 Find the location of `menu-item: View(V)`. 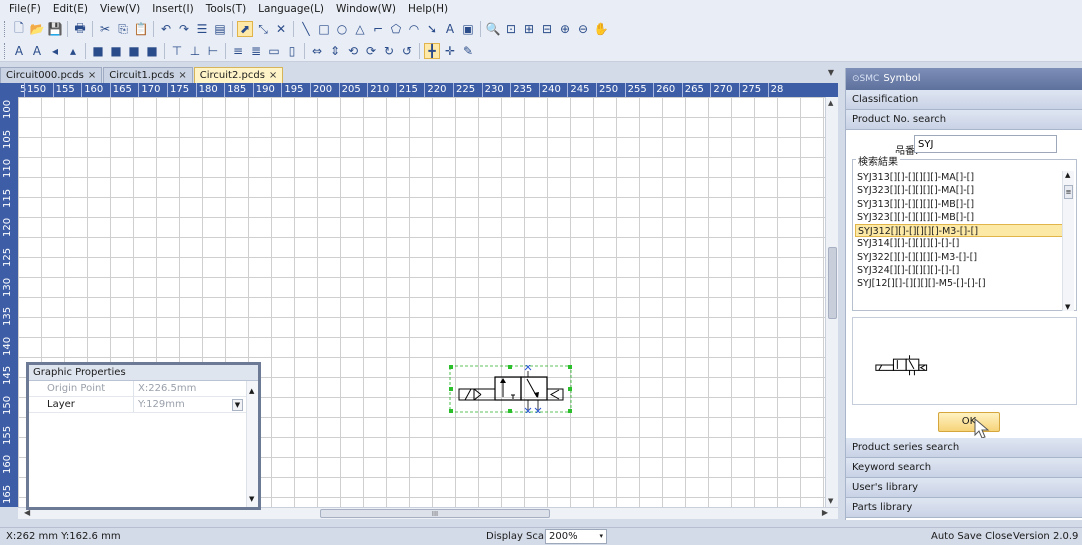

menu-item: View(V) is located at coordinates (120, 9).